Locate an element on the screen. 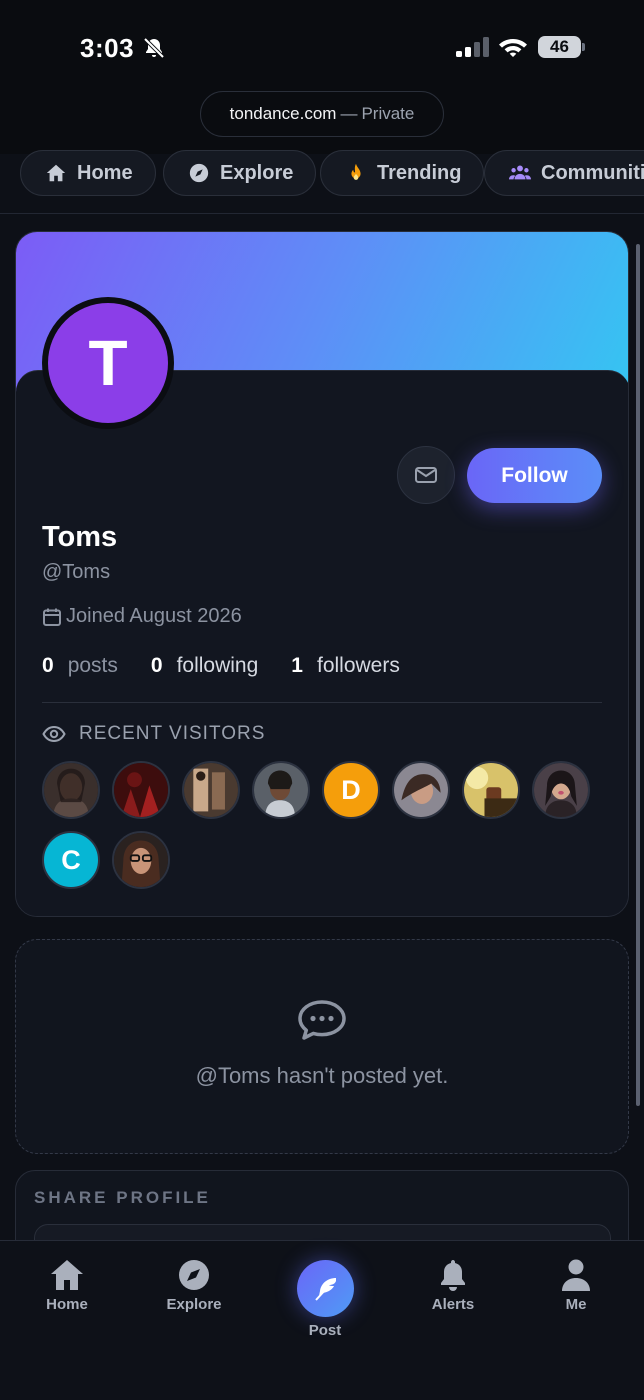 The image size is (644, 1400). bell-icon is located at coordinates (453, 1275).